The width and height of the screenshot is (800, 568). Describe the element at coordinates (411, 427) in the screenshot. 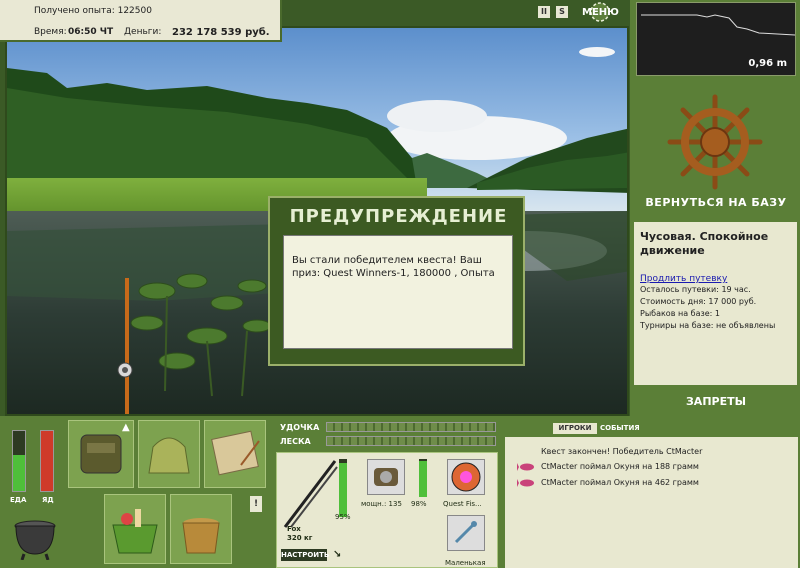

I see `rod-tension-bar` at that location.